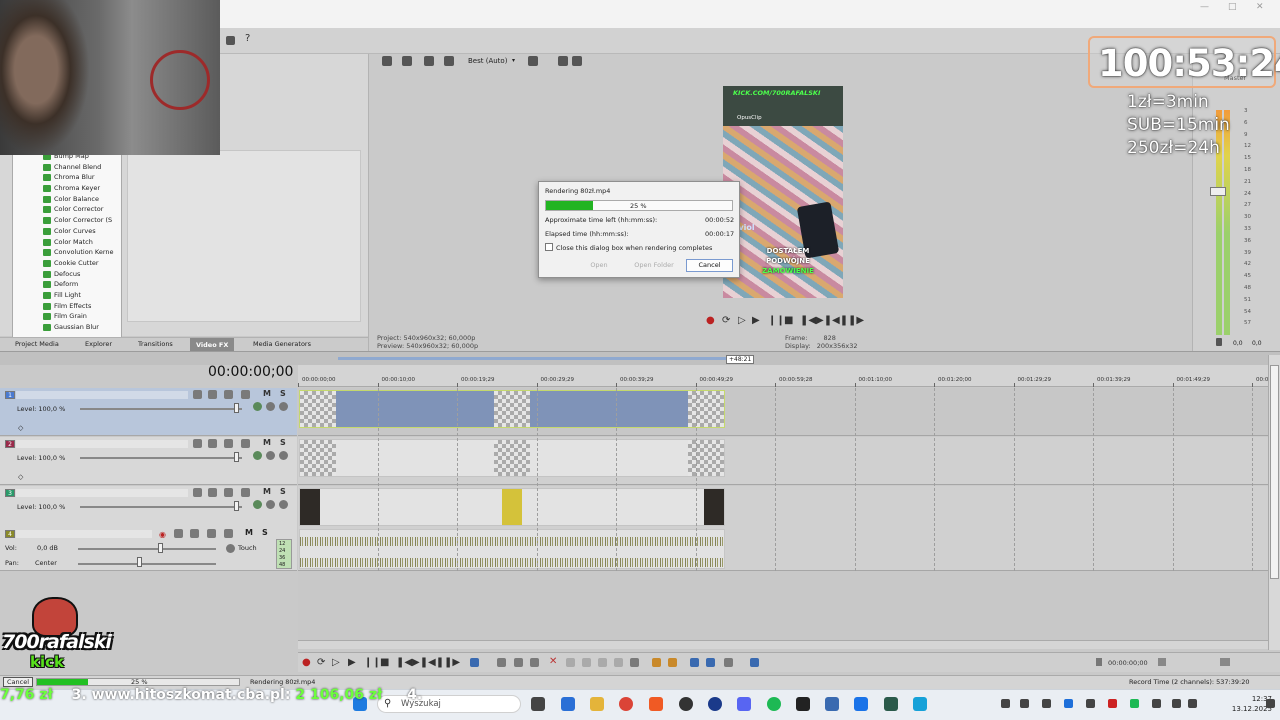  Describe the element at coordinates (1274, 472) in the screenshot. I see `vertical-scroll-thumb` at that location.